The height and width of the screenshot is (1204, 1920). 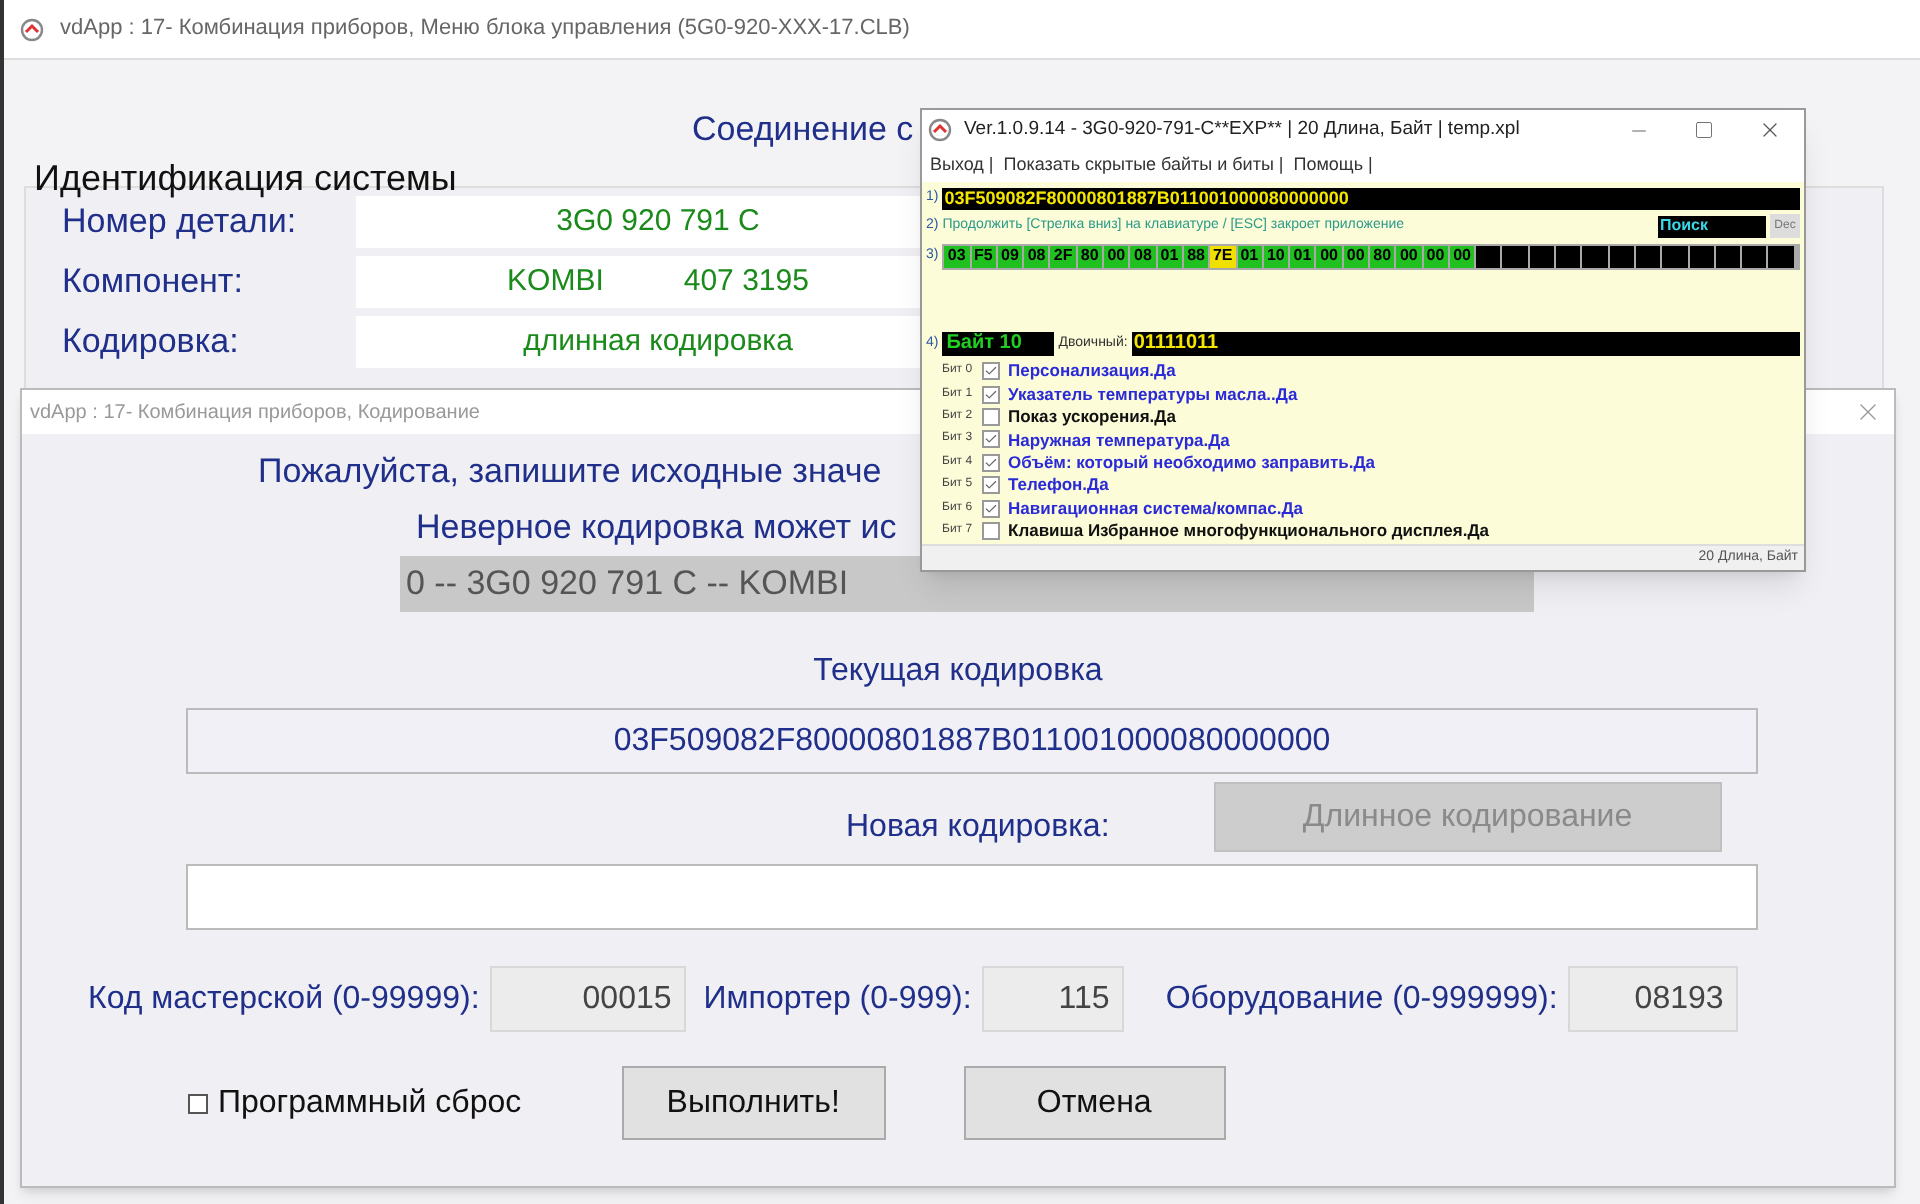 I want to click on current-coding-field: 03F509082F80000801887B011001000080000000, so click(x=972, y=741).